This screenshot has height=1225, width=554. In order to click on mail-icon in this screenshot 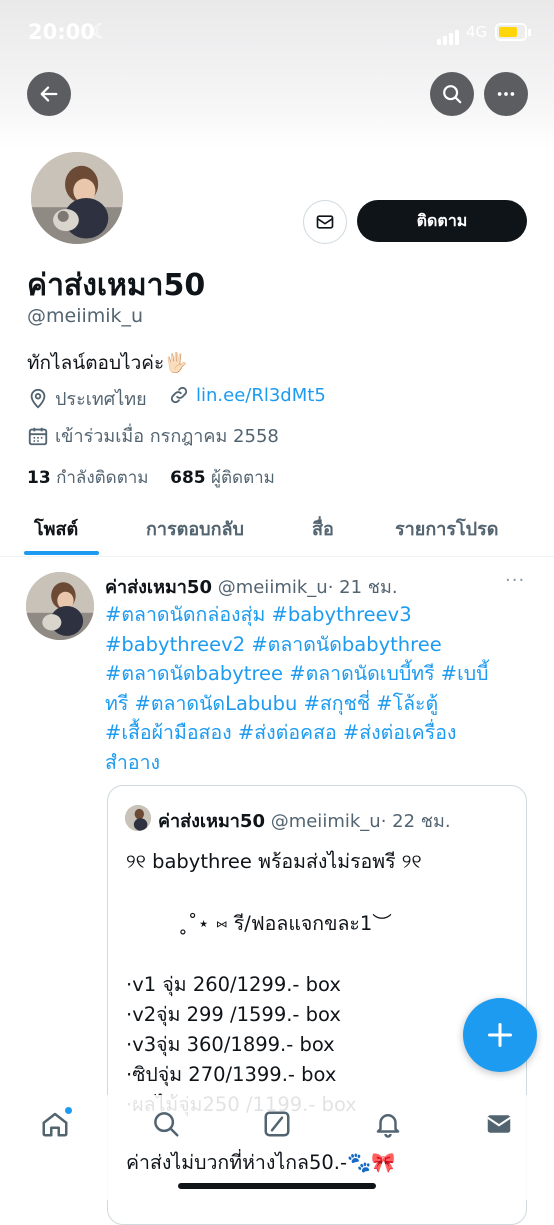, I will do `click(325, 222)`.